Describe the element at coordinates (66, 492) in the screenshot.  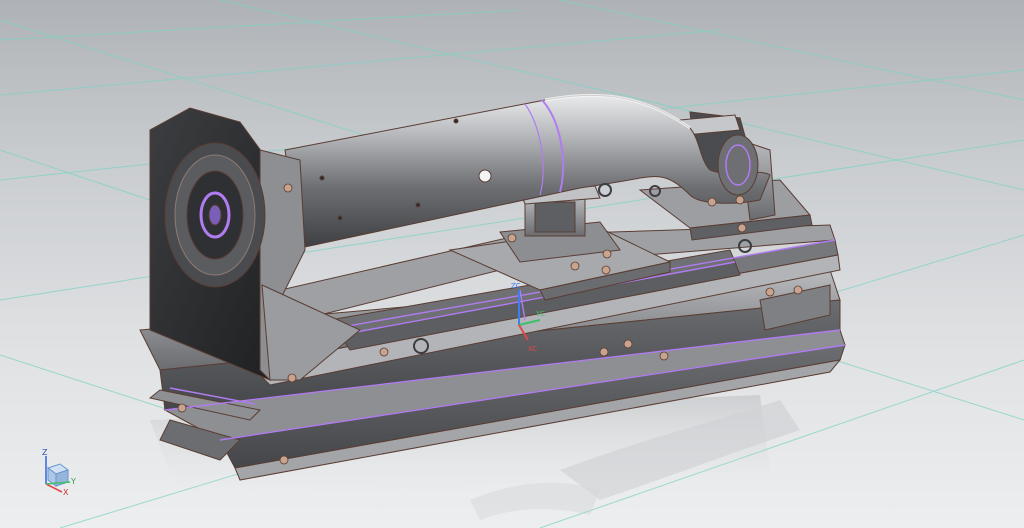
I see `triad-x-label: X` at that location.